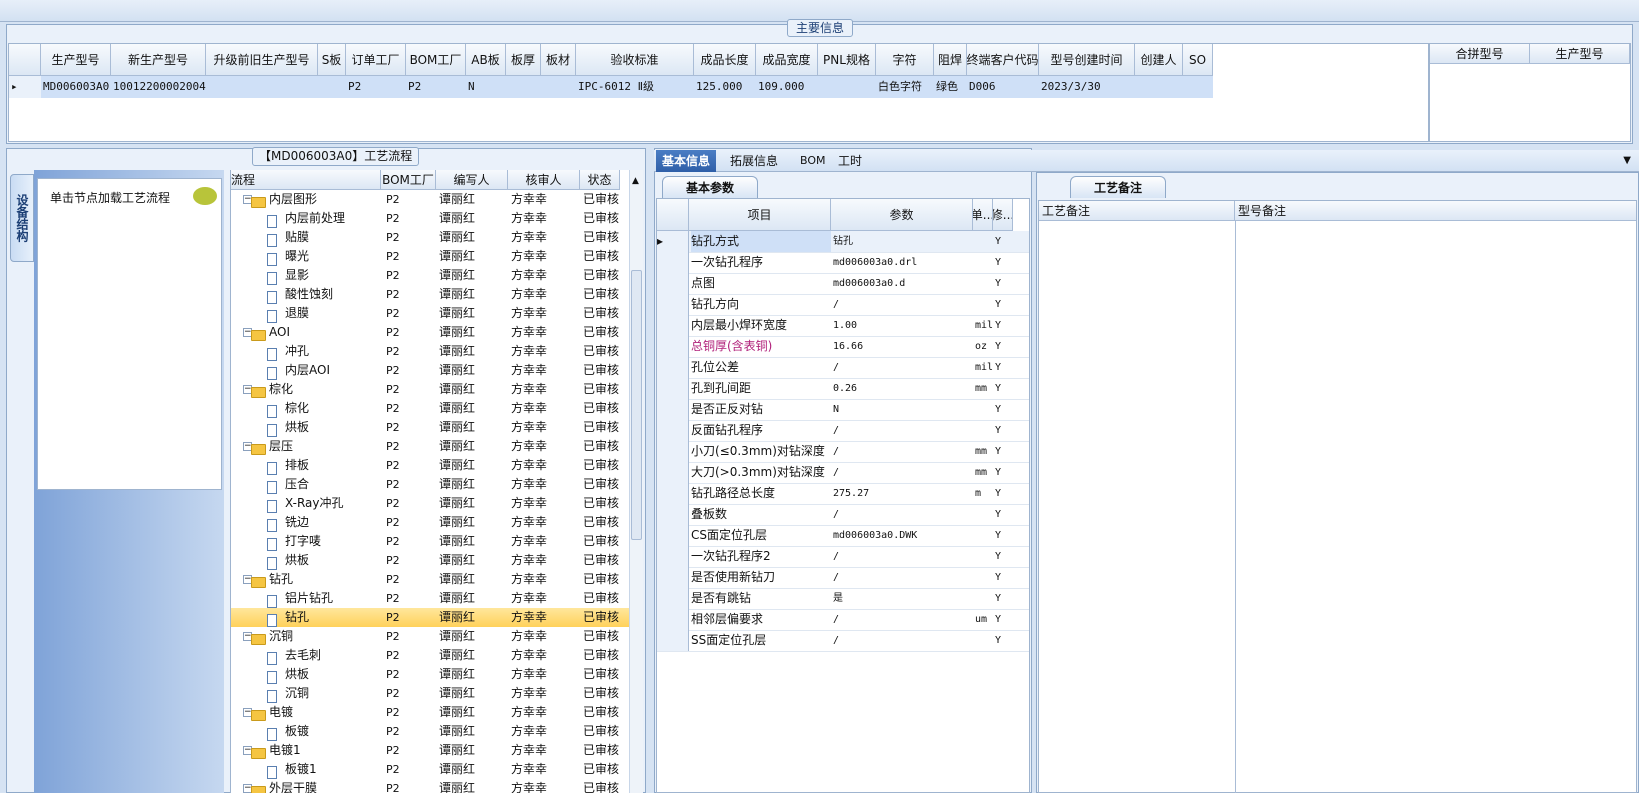  I want to click on param-row: 内层最小焊环宽度 1.00 mil Y, so click(843, 326).